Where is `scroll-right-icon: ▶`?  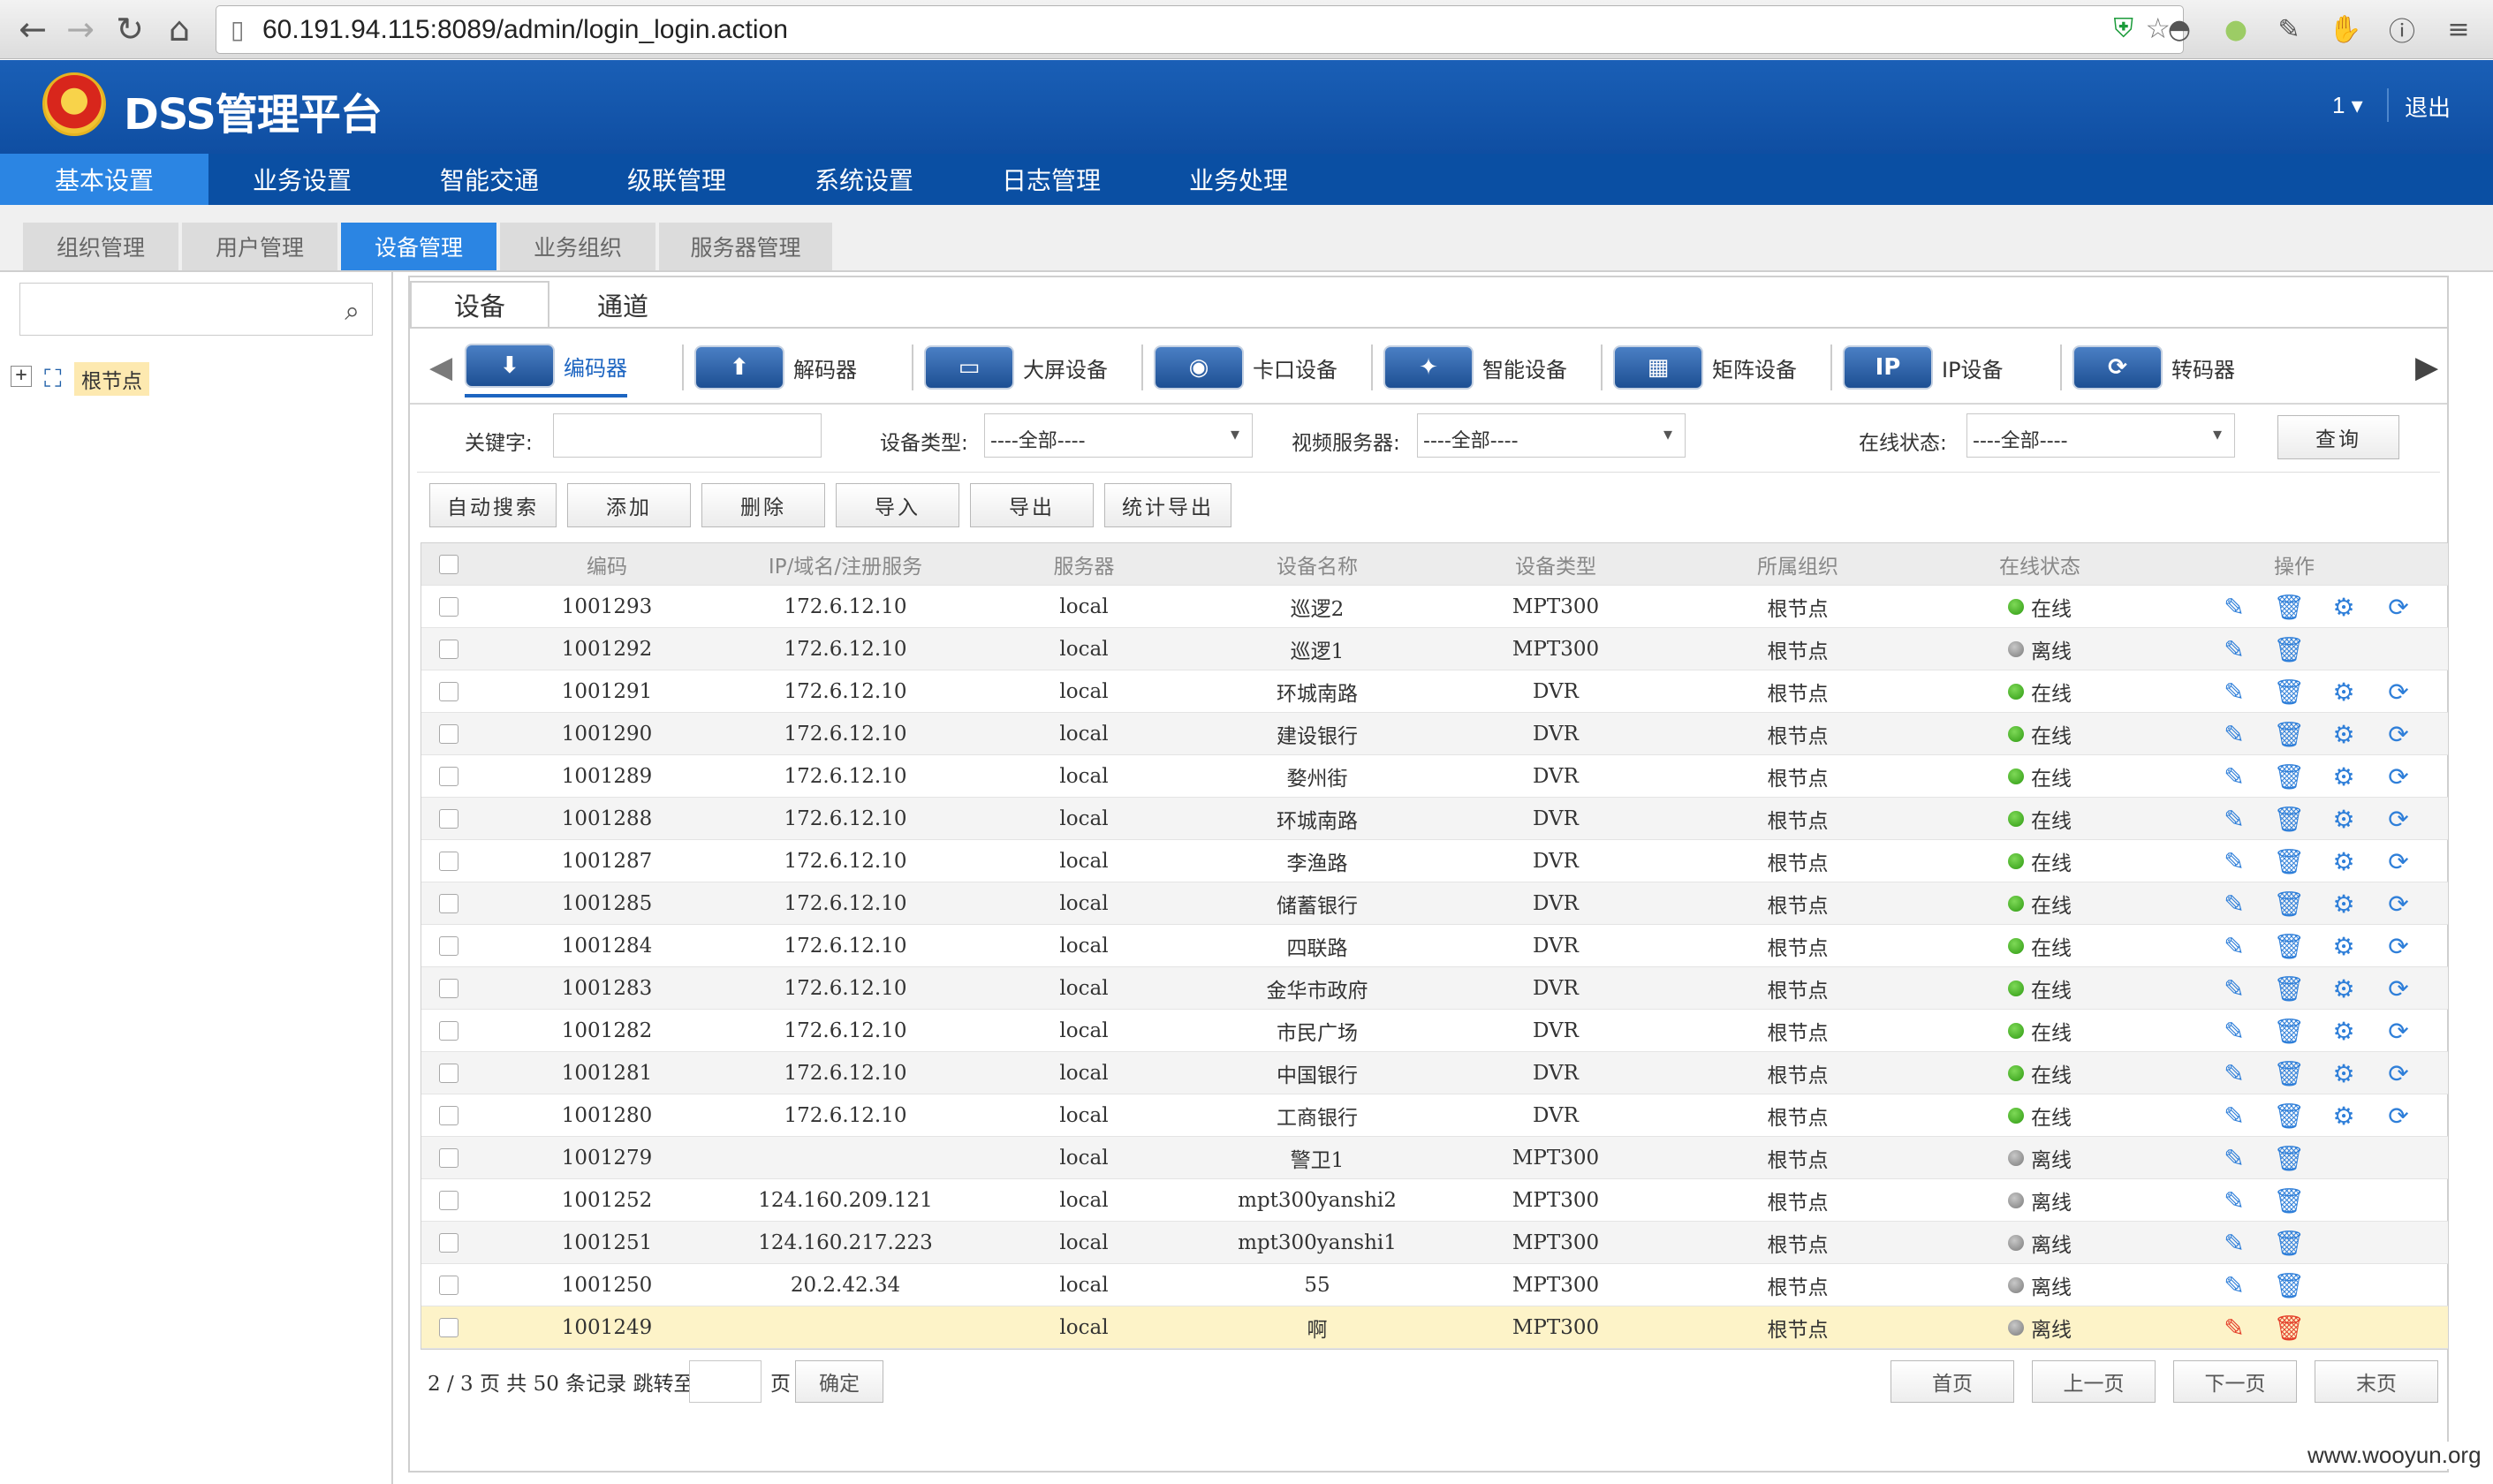
scroll-right-icon: ▶ is located at coordinates (2426, 367).